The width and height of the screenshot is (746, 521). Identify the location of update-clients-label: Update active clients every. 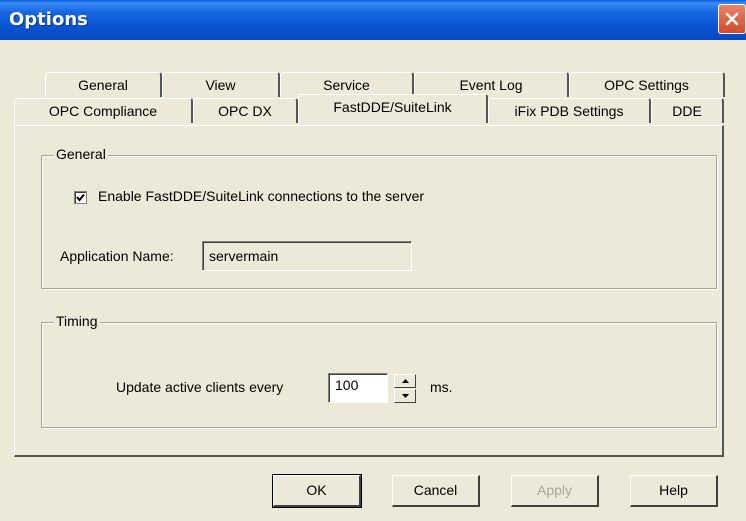
(200, 387).